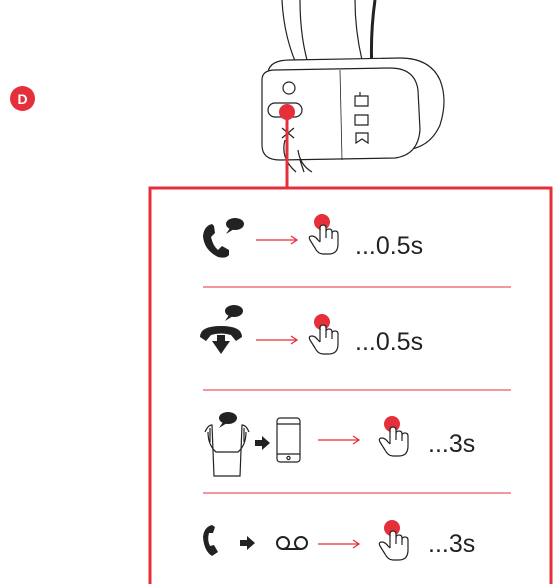 This screenshot has width=555, height=584. I want to click on headset-device, so click(353, 86).